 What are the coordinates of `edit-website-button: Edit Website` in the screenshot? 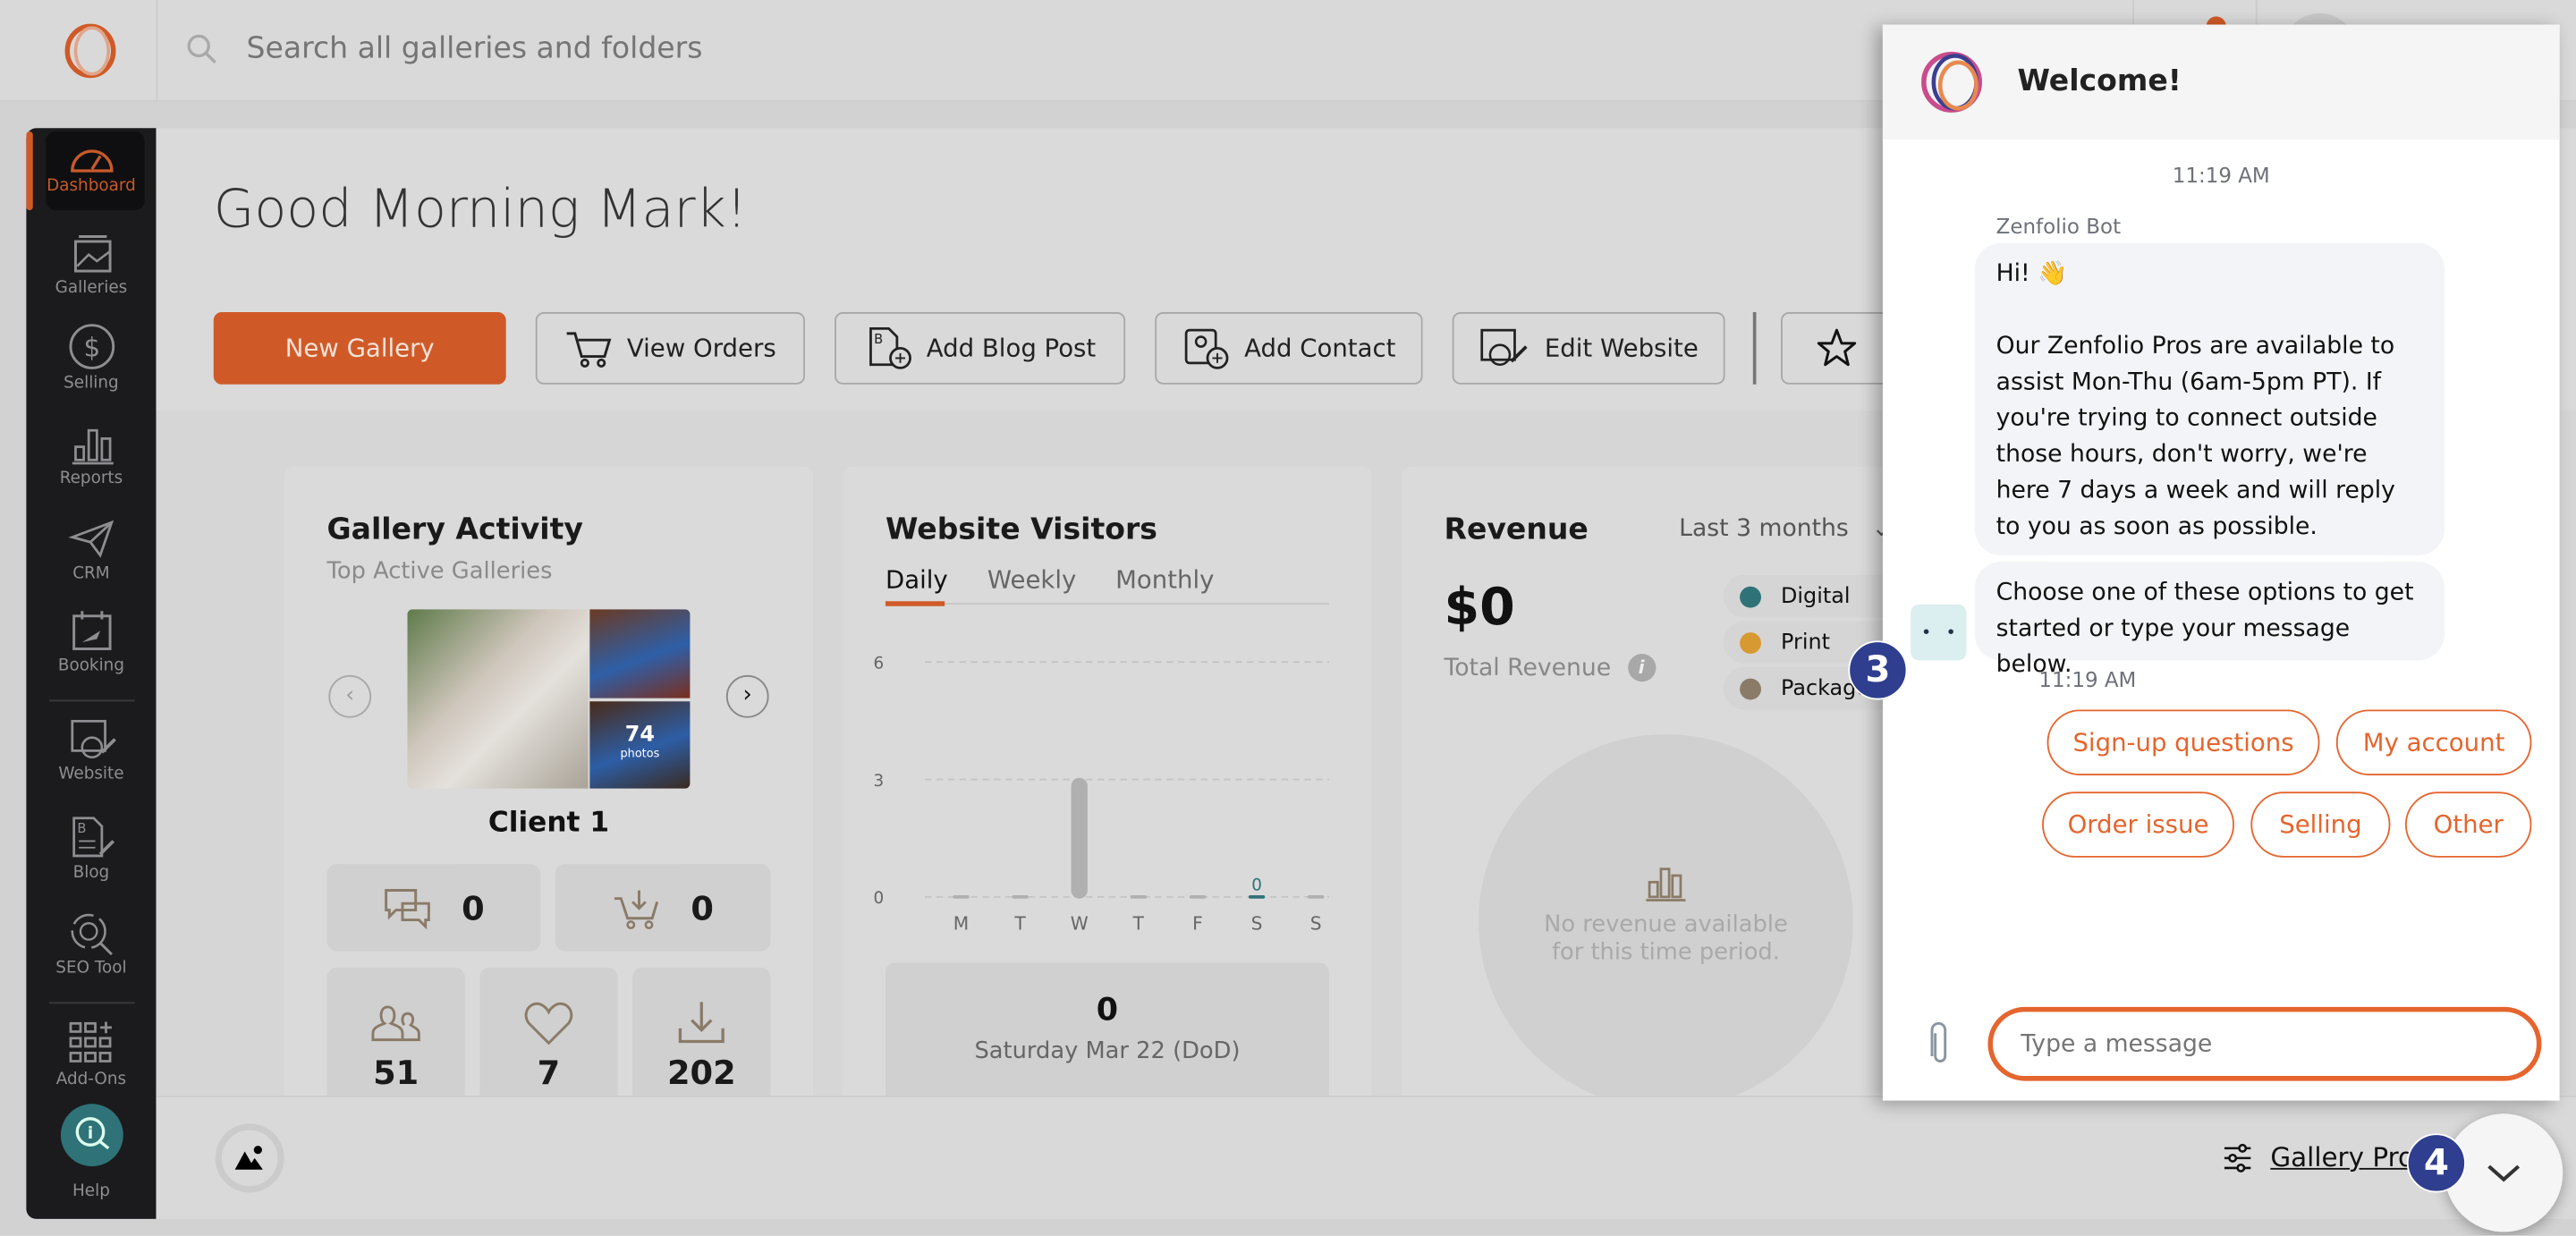 It's located at (1588, 348).